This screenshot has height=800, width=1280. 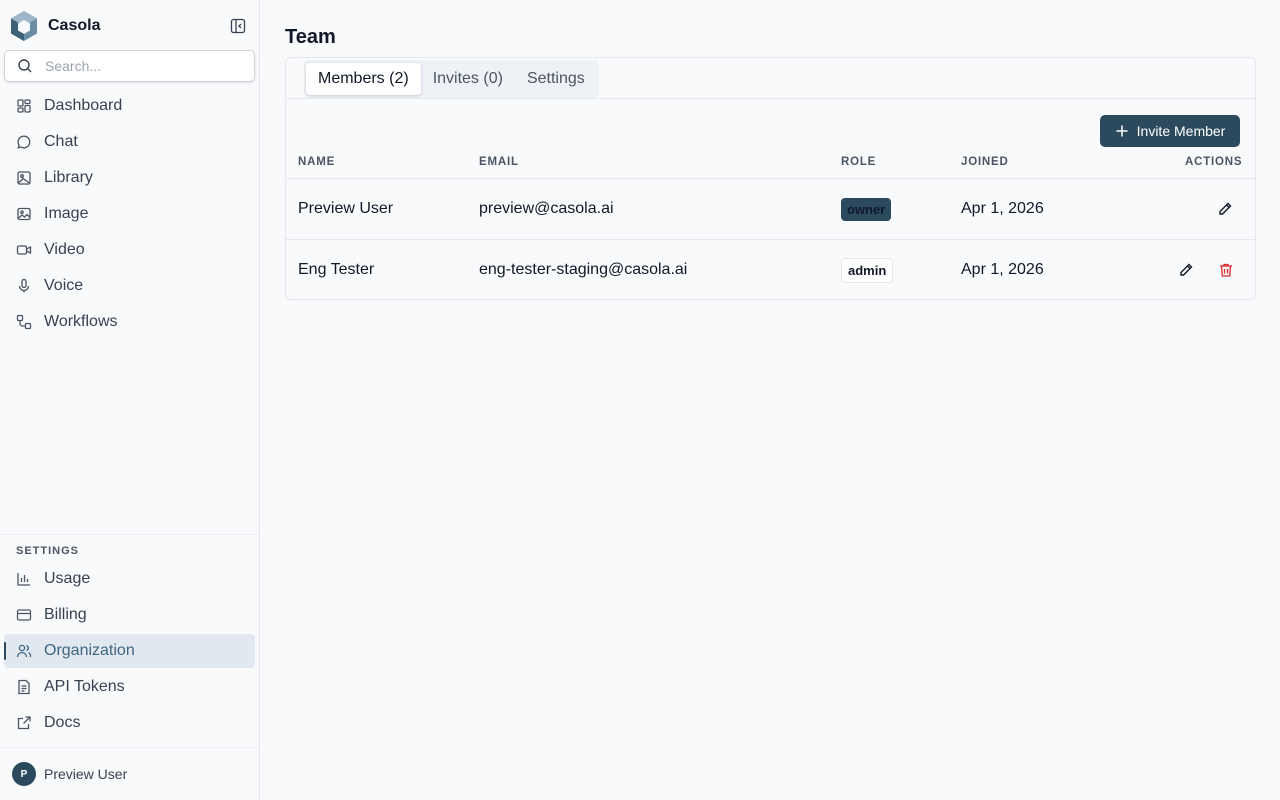 What do you see at coordinates (546, 208) in the screenshot?
I see `member-email: preview@casola.ai` at bounding box center [546, 208].